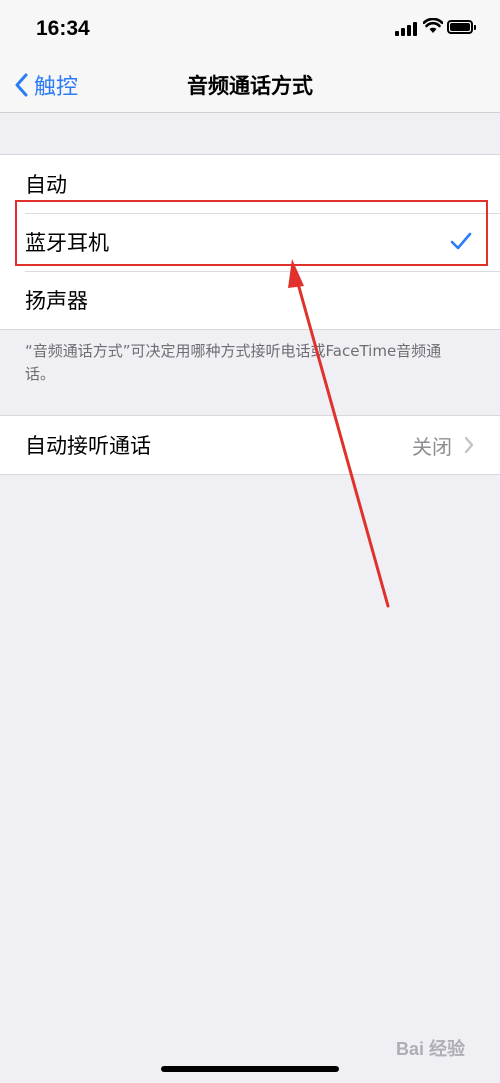 The height and width of the screenshot is (1083, 500). I want to click on cellular-signal-icon, so click(406, 29).